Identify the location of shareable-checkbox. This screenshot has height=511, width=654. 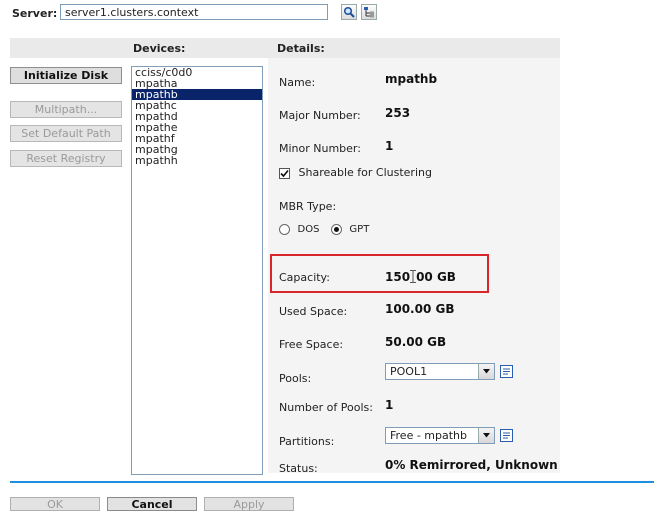
(284, 173).